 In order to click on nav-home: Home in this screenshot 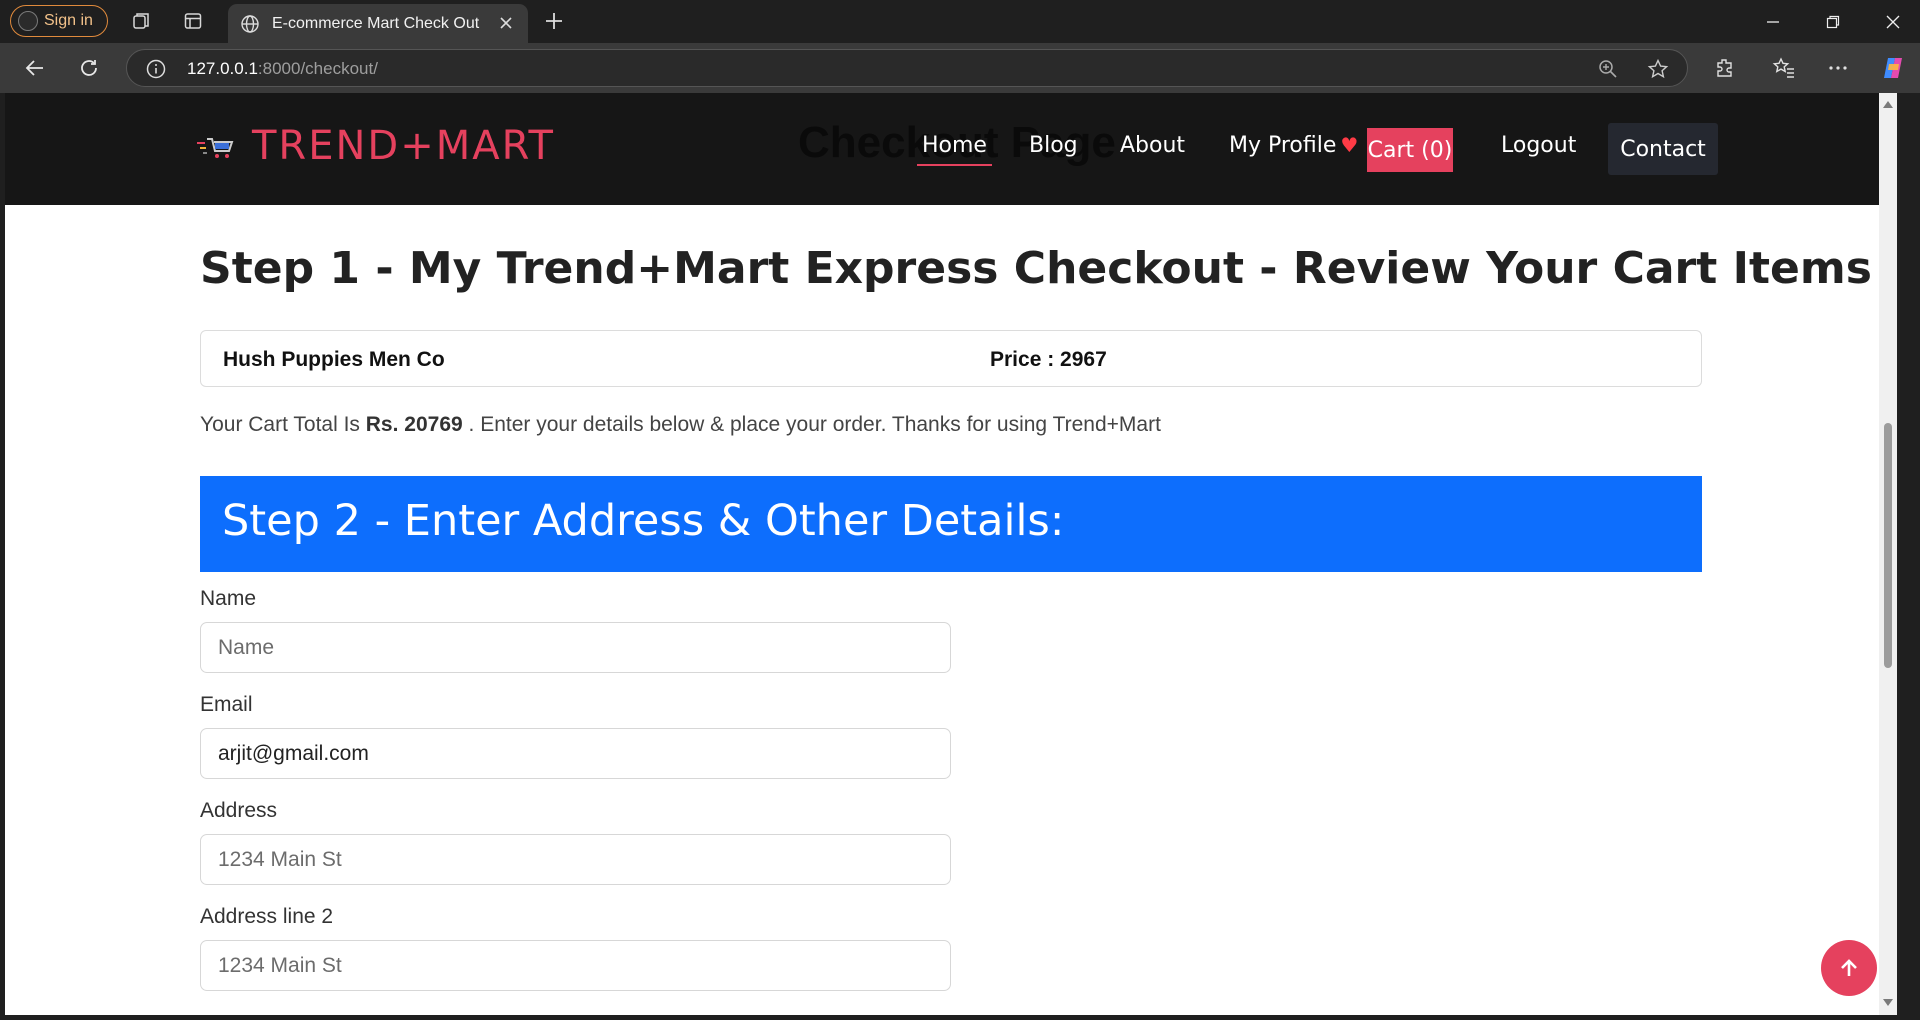, I will do `click(954, 149)`.